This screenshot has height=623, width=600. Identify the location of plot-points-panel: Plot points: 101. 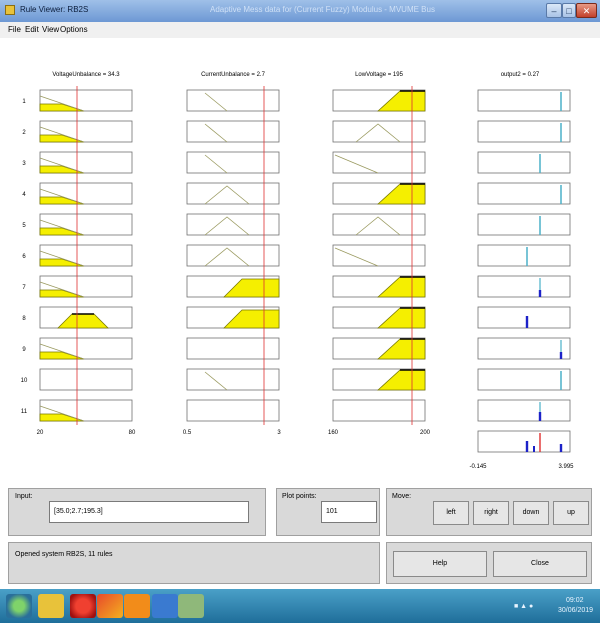
(328, 512).